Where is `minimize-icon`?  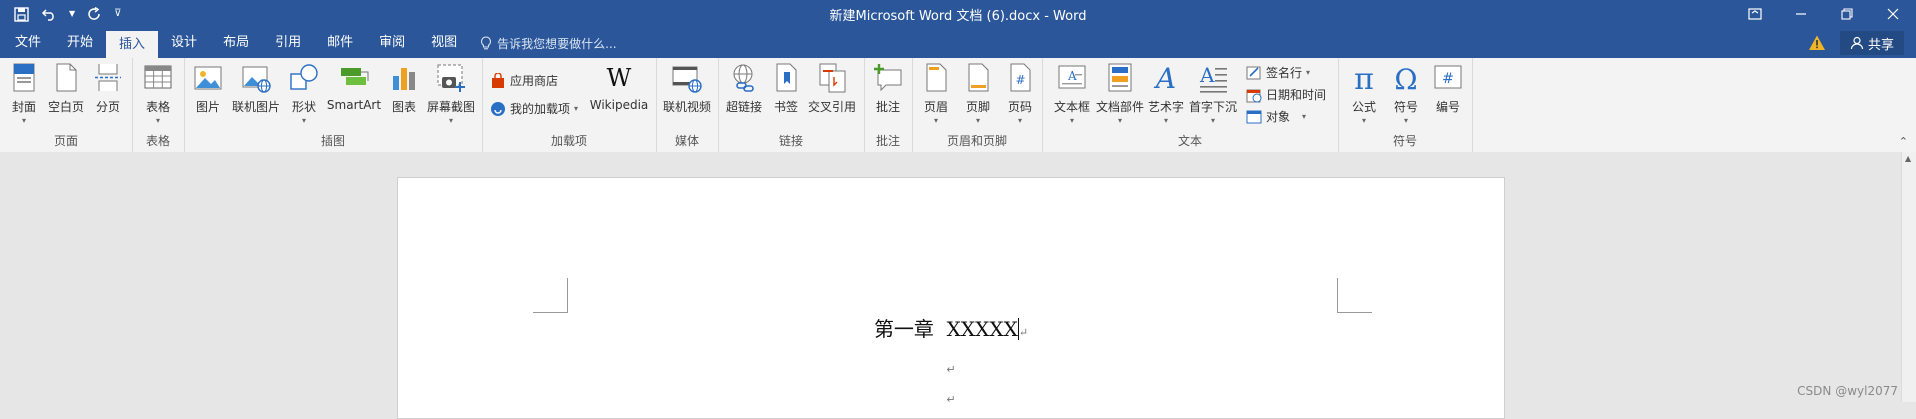 minimize-icon is located at coordinates (1801, 14).